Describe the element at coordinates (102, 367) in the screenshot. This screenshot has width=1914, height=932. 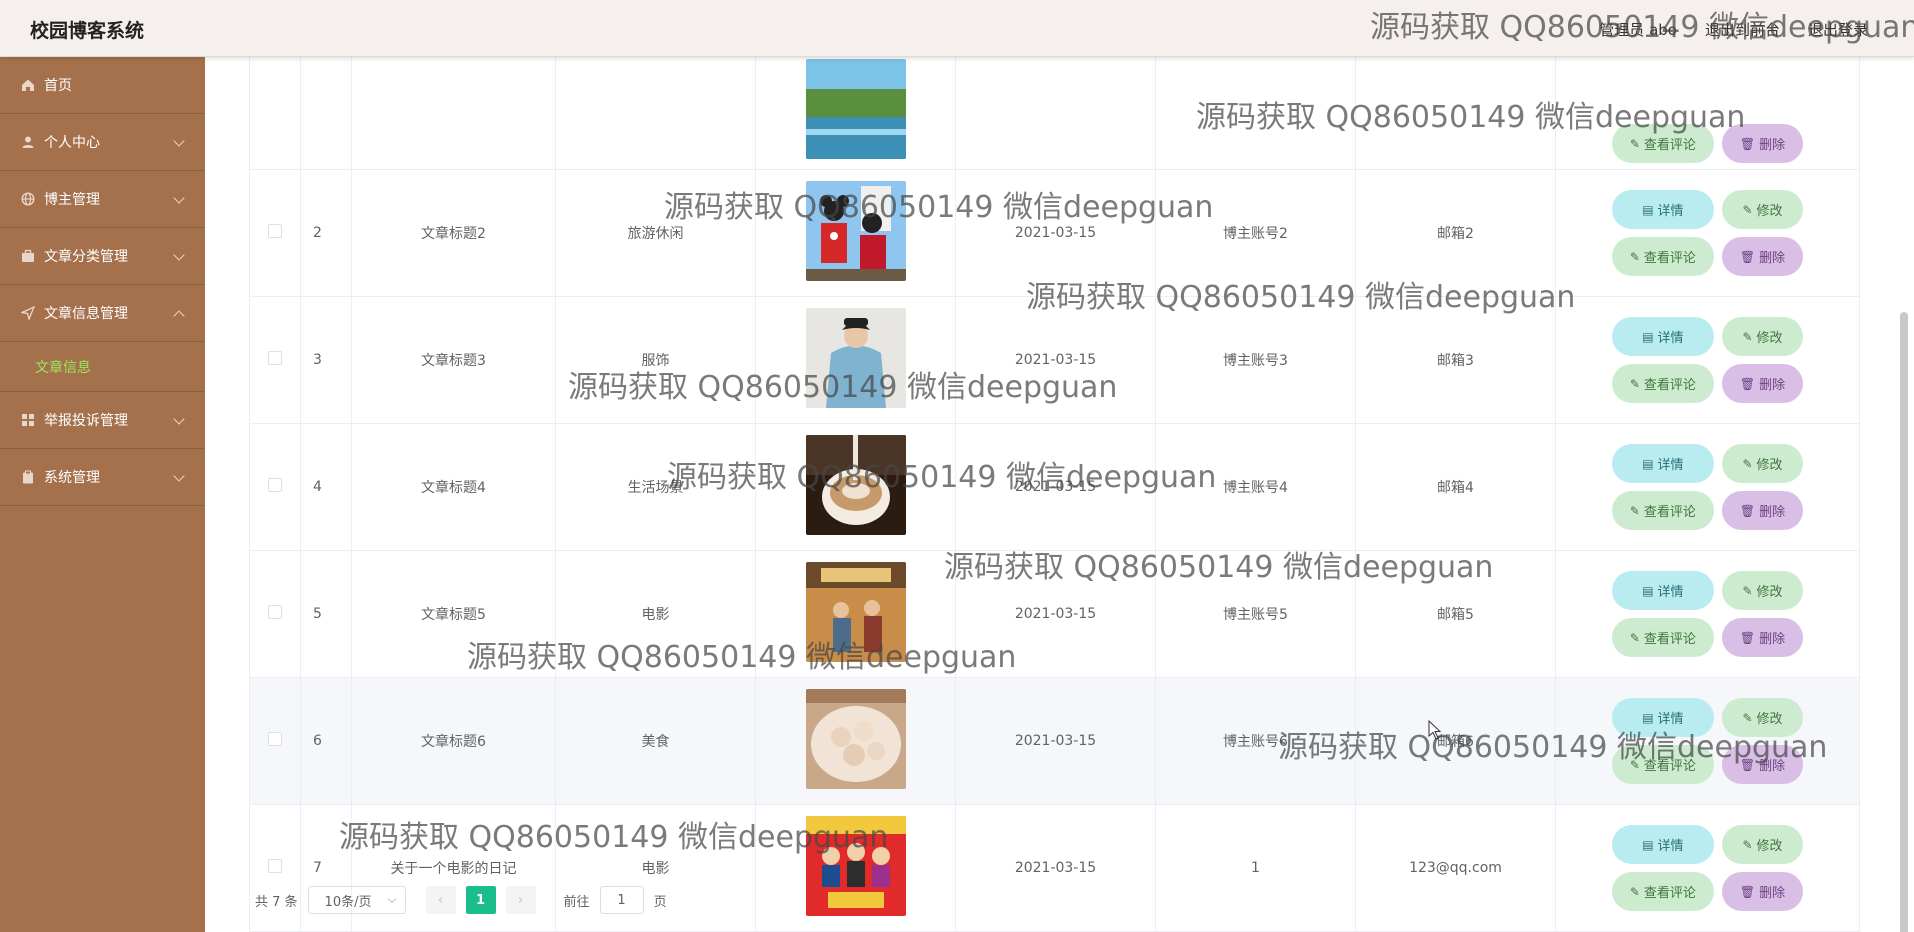
I see `sidebar-subitem-article-info: 文章信息` at that location.